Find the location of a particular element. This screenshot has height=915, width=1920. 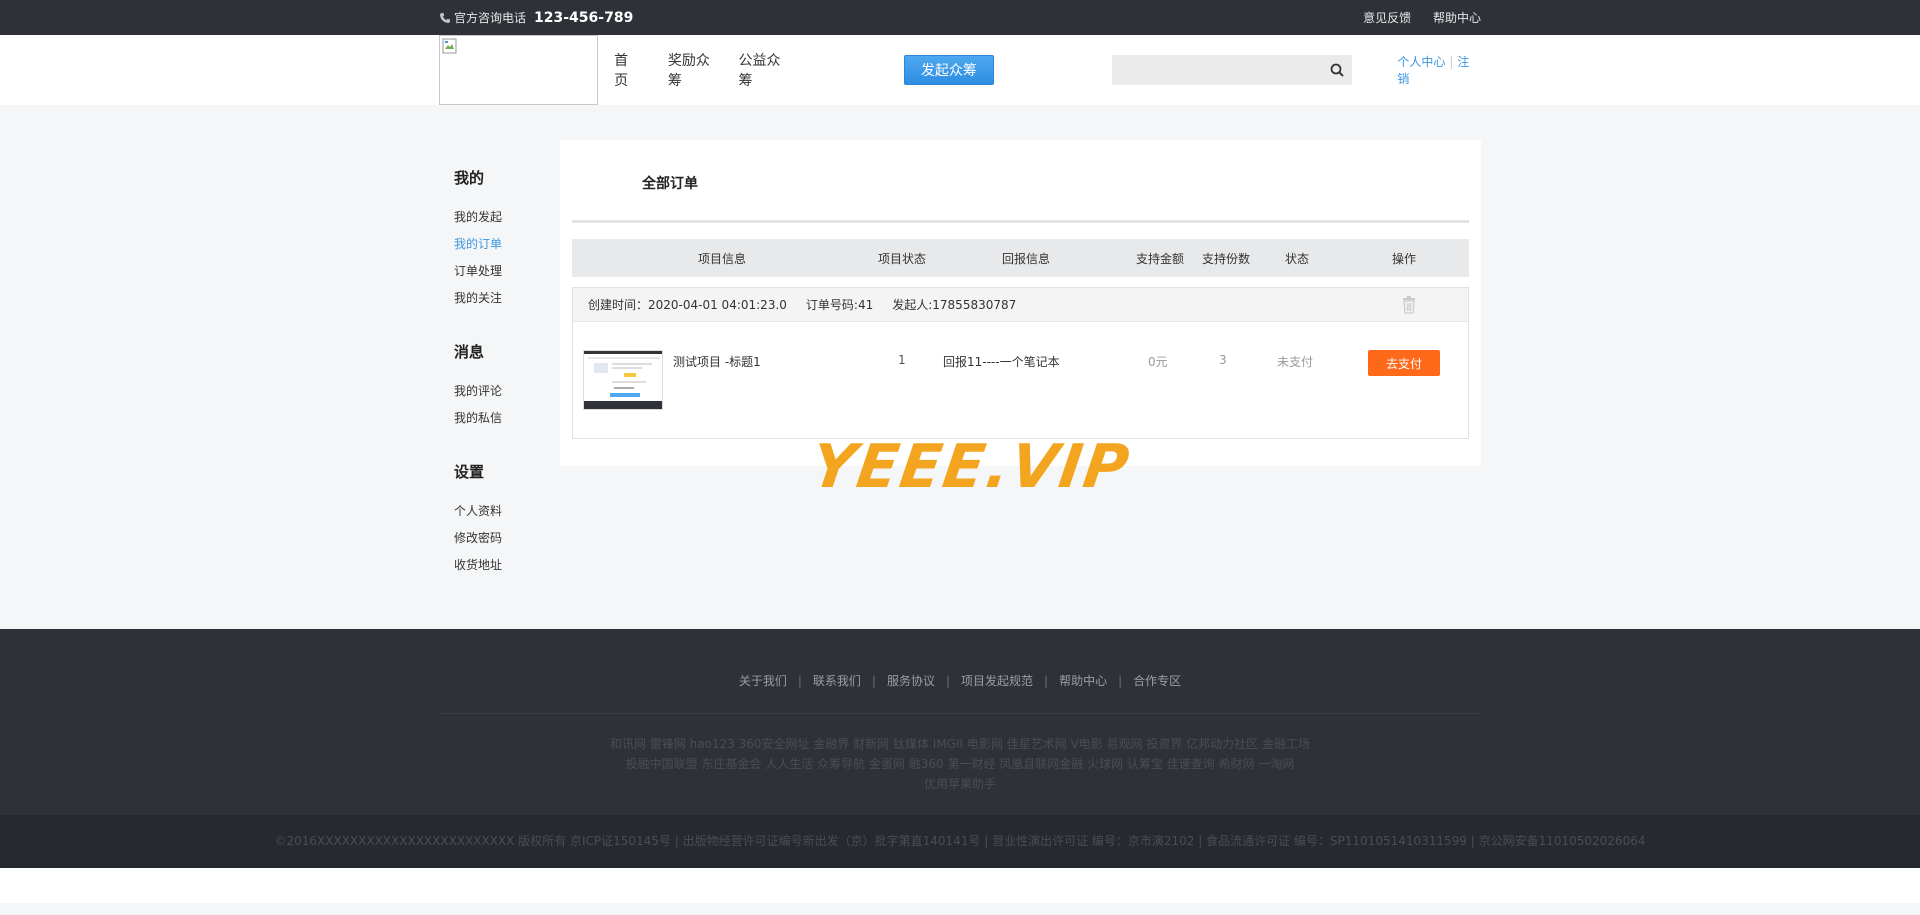

sidebar-item-my-comments: 我的评论 is located at coordinates (507, 394).